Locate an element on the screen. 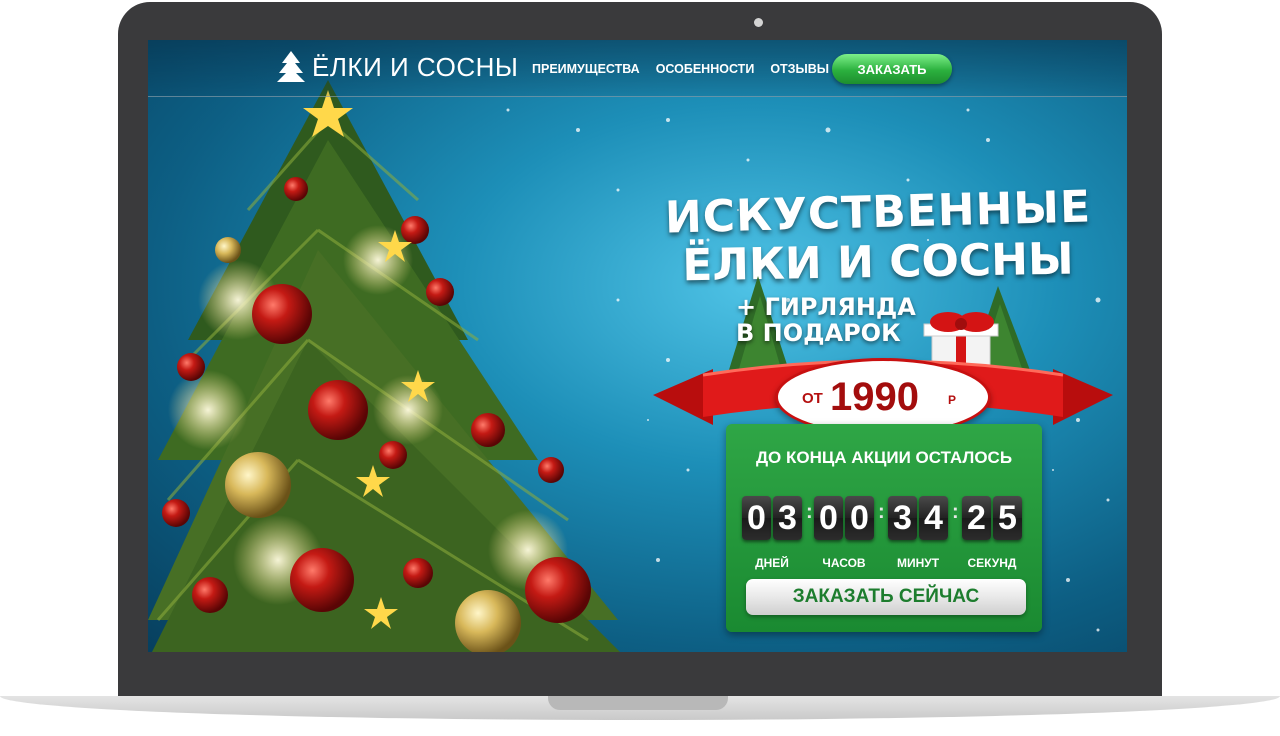 Image resolution: width=1280 pixels, height=736 pixels. nav-link-advantages: ПРЕИМУЩЕСТВА is located at coordinates (586, 69).